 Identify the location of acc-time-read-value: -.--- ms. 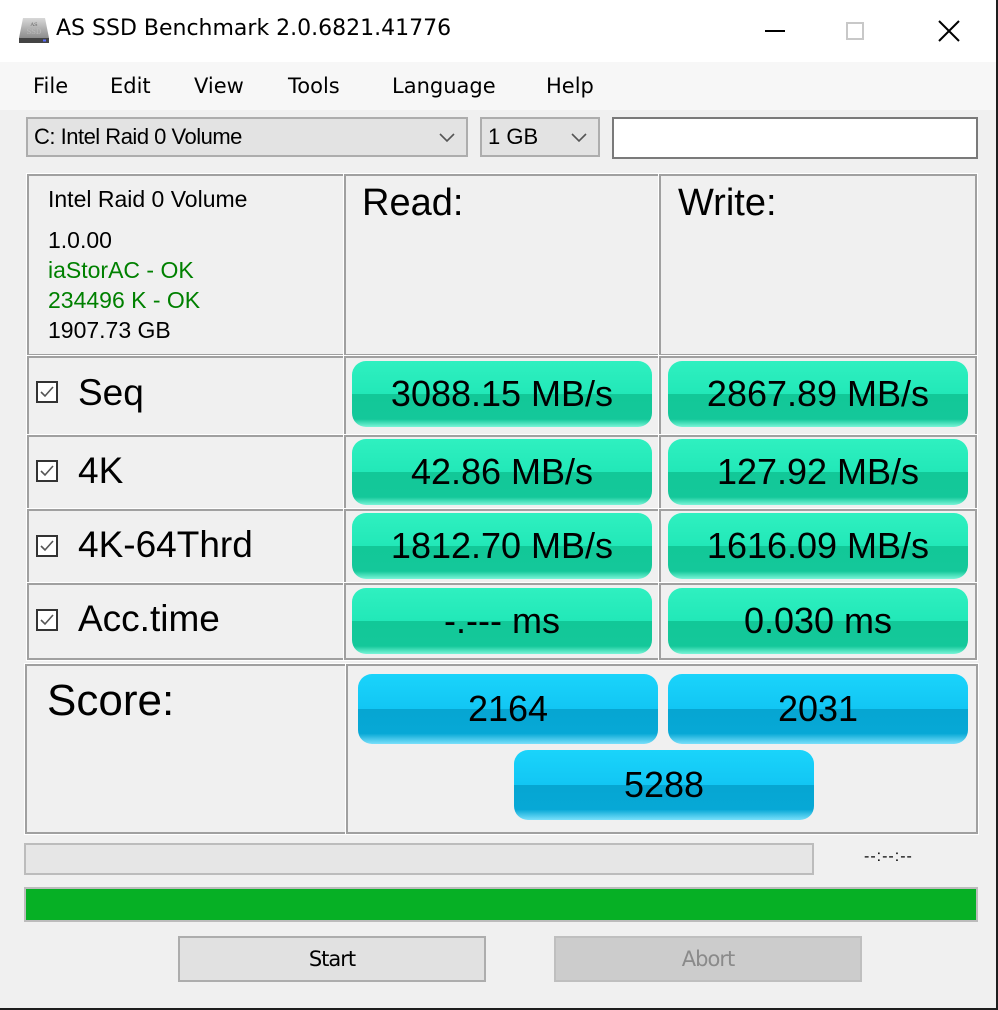
(502, 621).